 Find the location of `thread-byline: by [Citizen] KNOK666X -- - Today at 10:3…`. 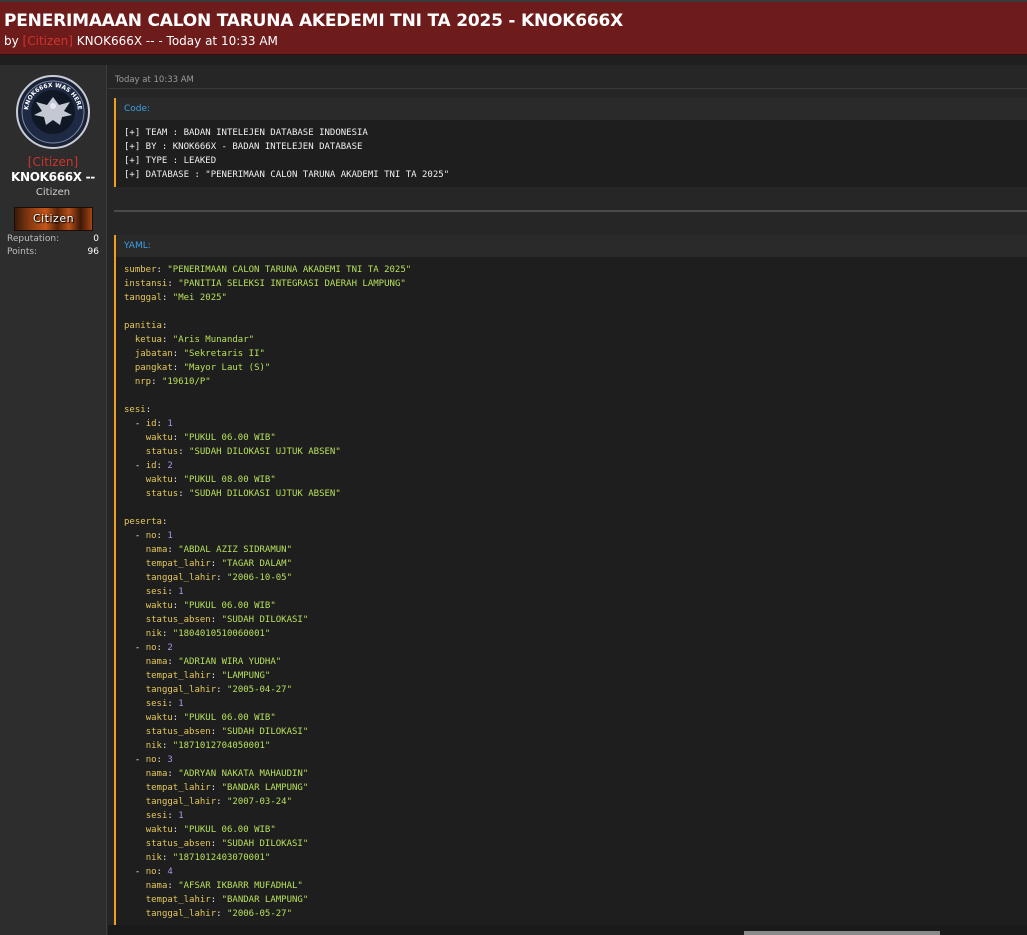

thread-byline: by [Citizen] KNOK666X -- - Today at 10:3… is located at coordinates (141, 41).